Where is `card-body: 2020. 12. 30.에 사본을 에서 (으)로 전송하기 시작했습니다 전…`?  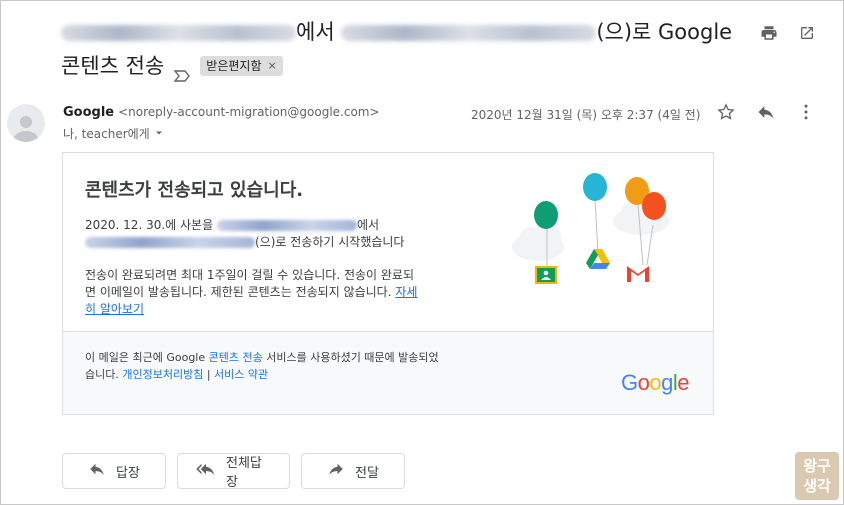 card-body: 2020. 12. 30.에 사본을 에서 (으)로 전송하기 시작했습니다 전… is located at coordinates (255, 275).